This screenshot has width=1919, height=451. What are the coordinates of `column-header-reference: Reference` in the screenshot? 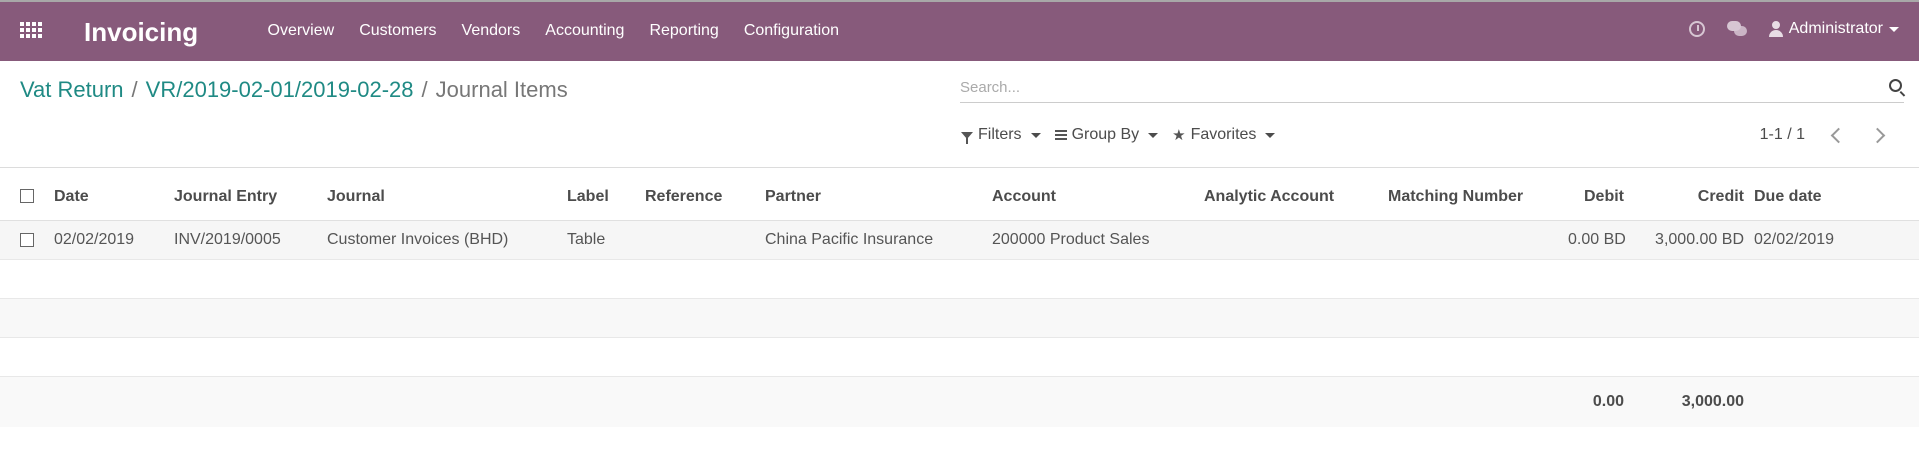 It's located at (705, 197).